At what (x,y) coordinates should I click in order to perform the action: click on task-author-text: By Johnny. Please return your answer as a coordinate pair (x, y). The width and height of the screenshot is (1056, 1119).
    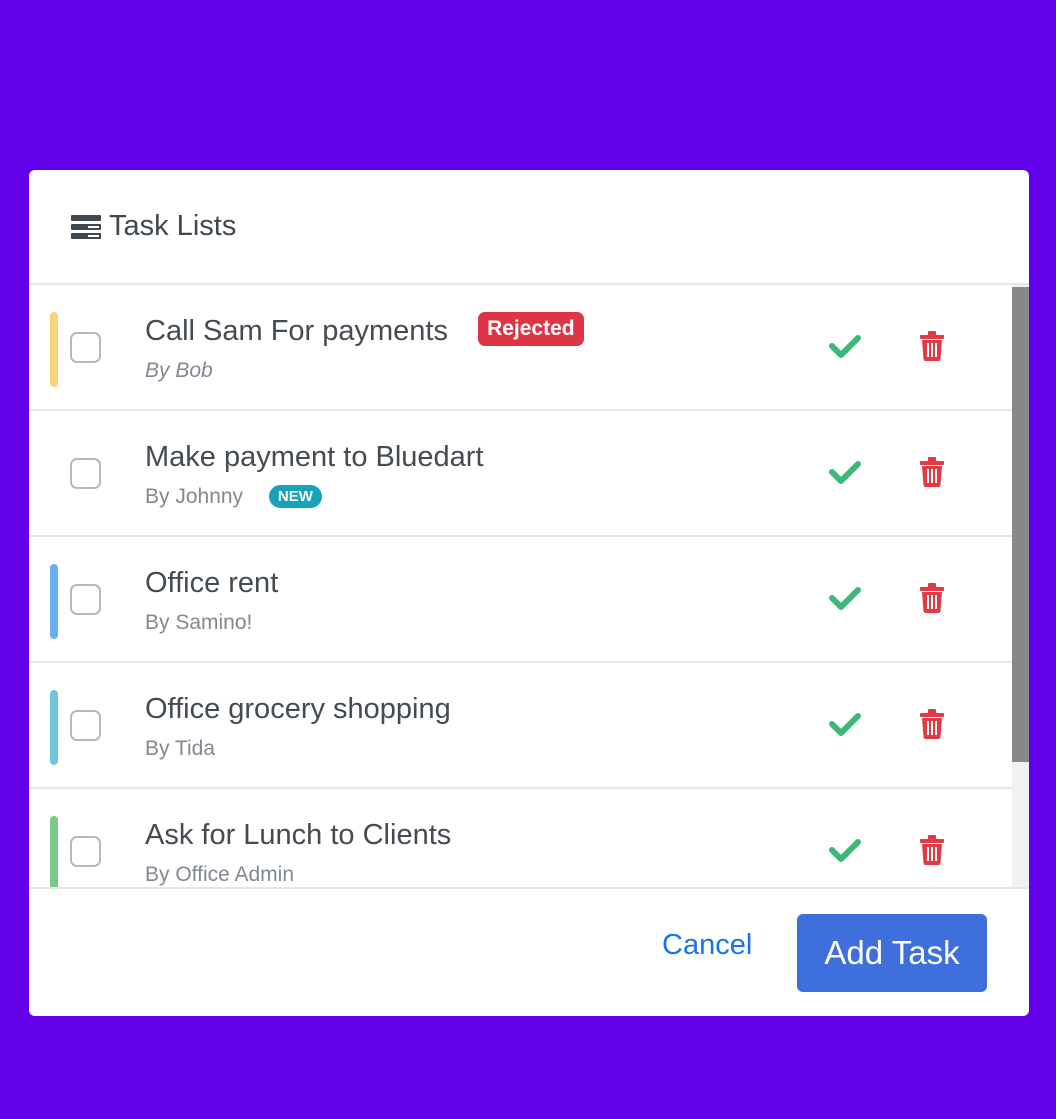
    Looking at the image, I should click on (194, 496).